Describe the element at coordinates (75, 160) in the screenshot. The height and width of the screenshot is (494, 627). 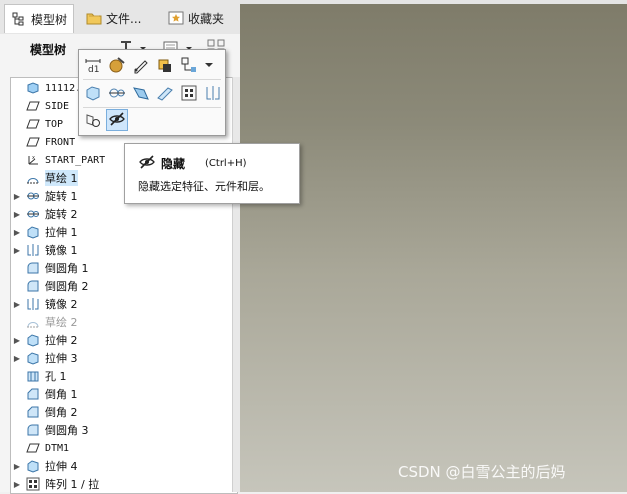
I see `tree-item-label: START_PART` at that location.